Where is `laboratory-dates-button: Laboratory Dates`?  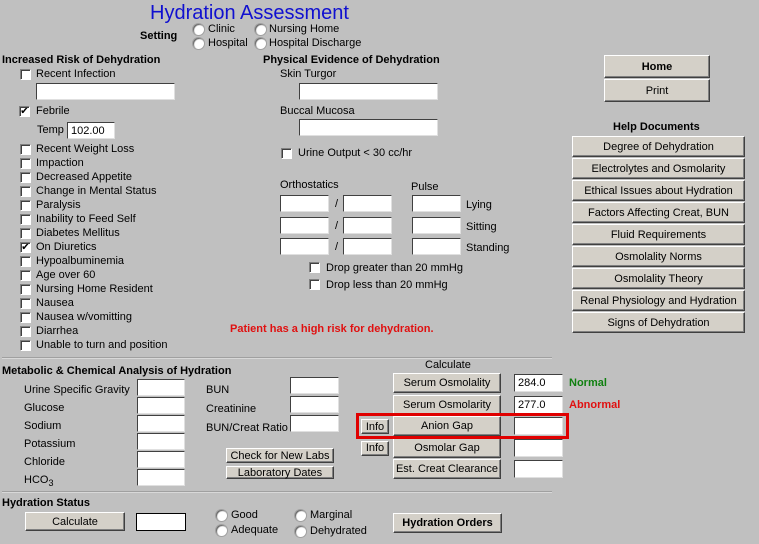
laboratory-dates-button: Laboratory Dates is located at coordinates (280, 472).